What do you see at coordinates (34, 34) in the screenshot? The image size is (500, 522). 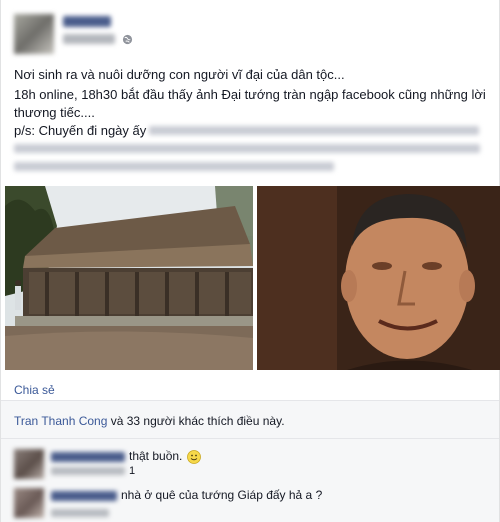 I see `author-avatar` at bounding box center [34, 34].